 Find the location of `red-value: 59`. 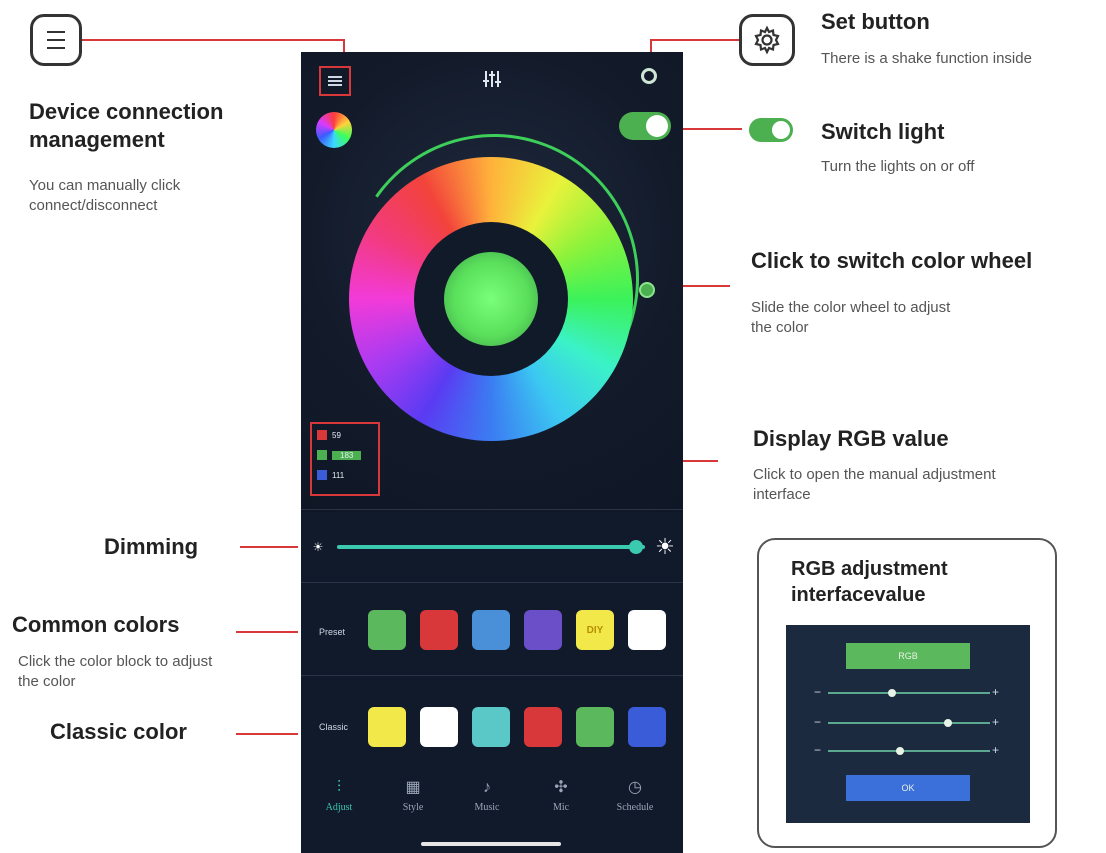

red-value: 59 is located at coordinates (336, 435).